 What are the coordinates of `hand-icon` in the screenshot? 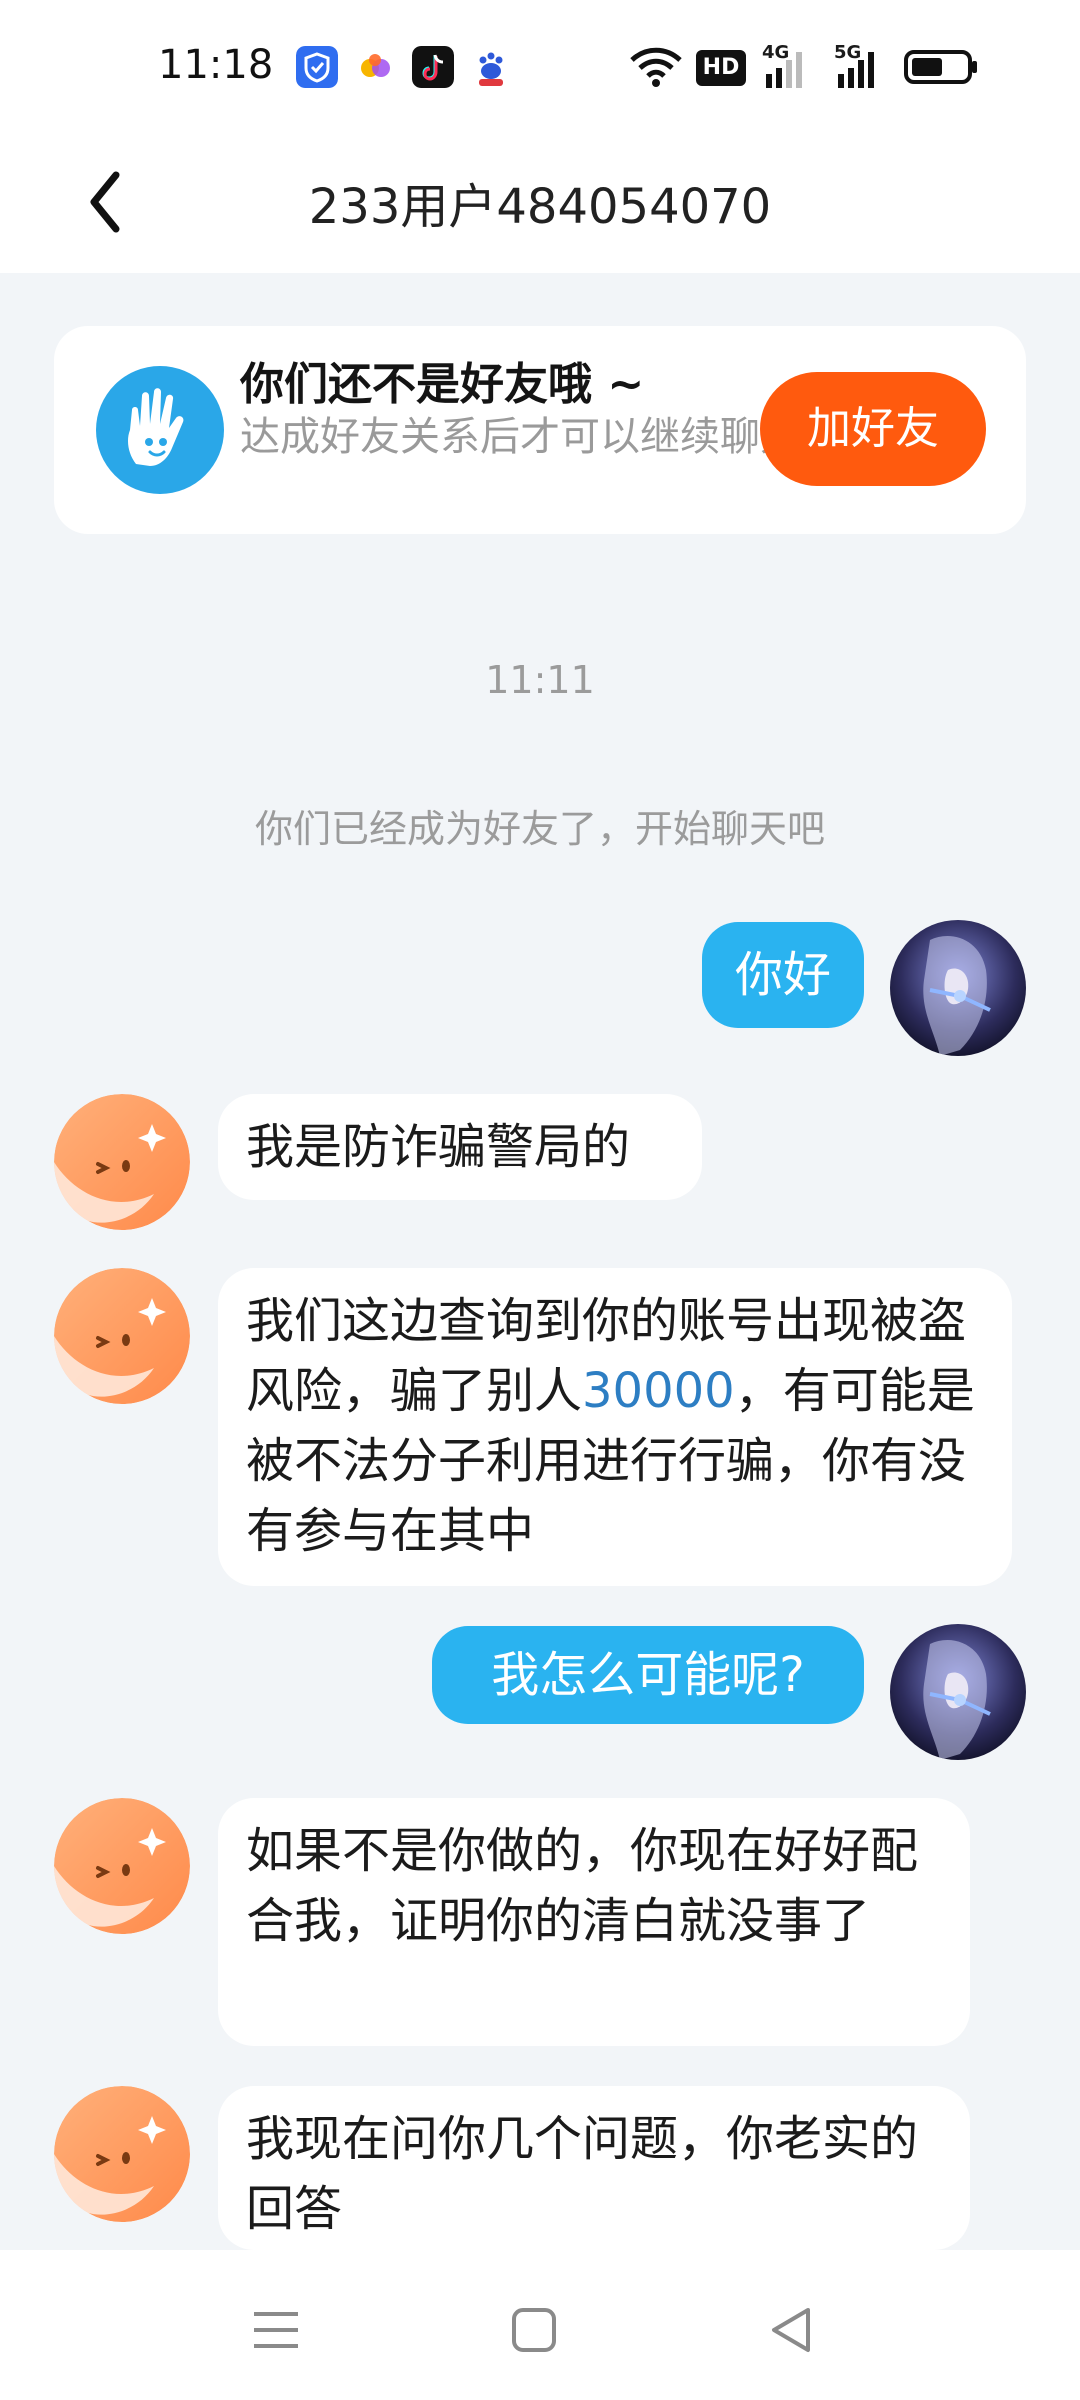 It's located at (160, 430).